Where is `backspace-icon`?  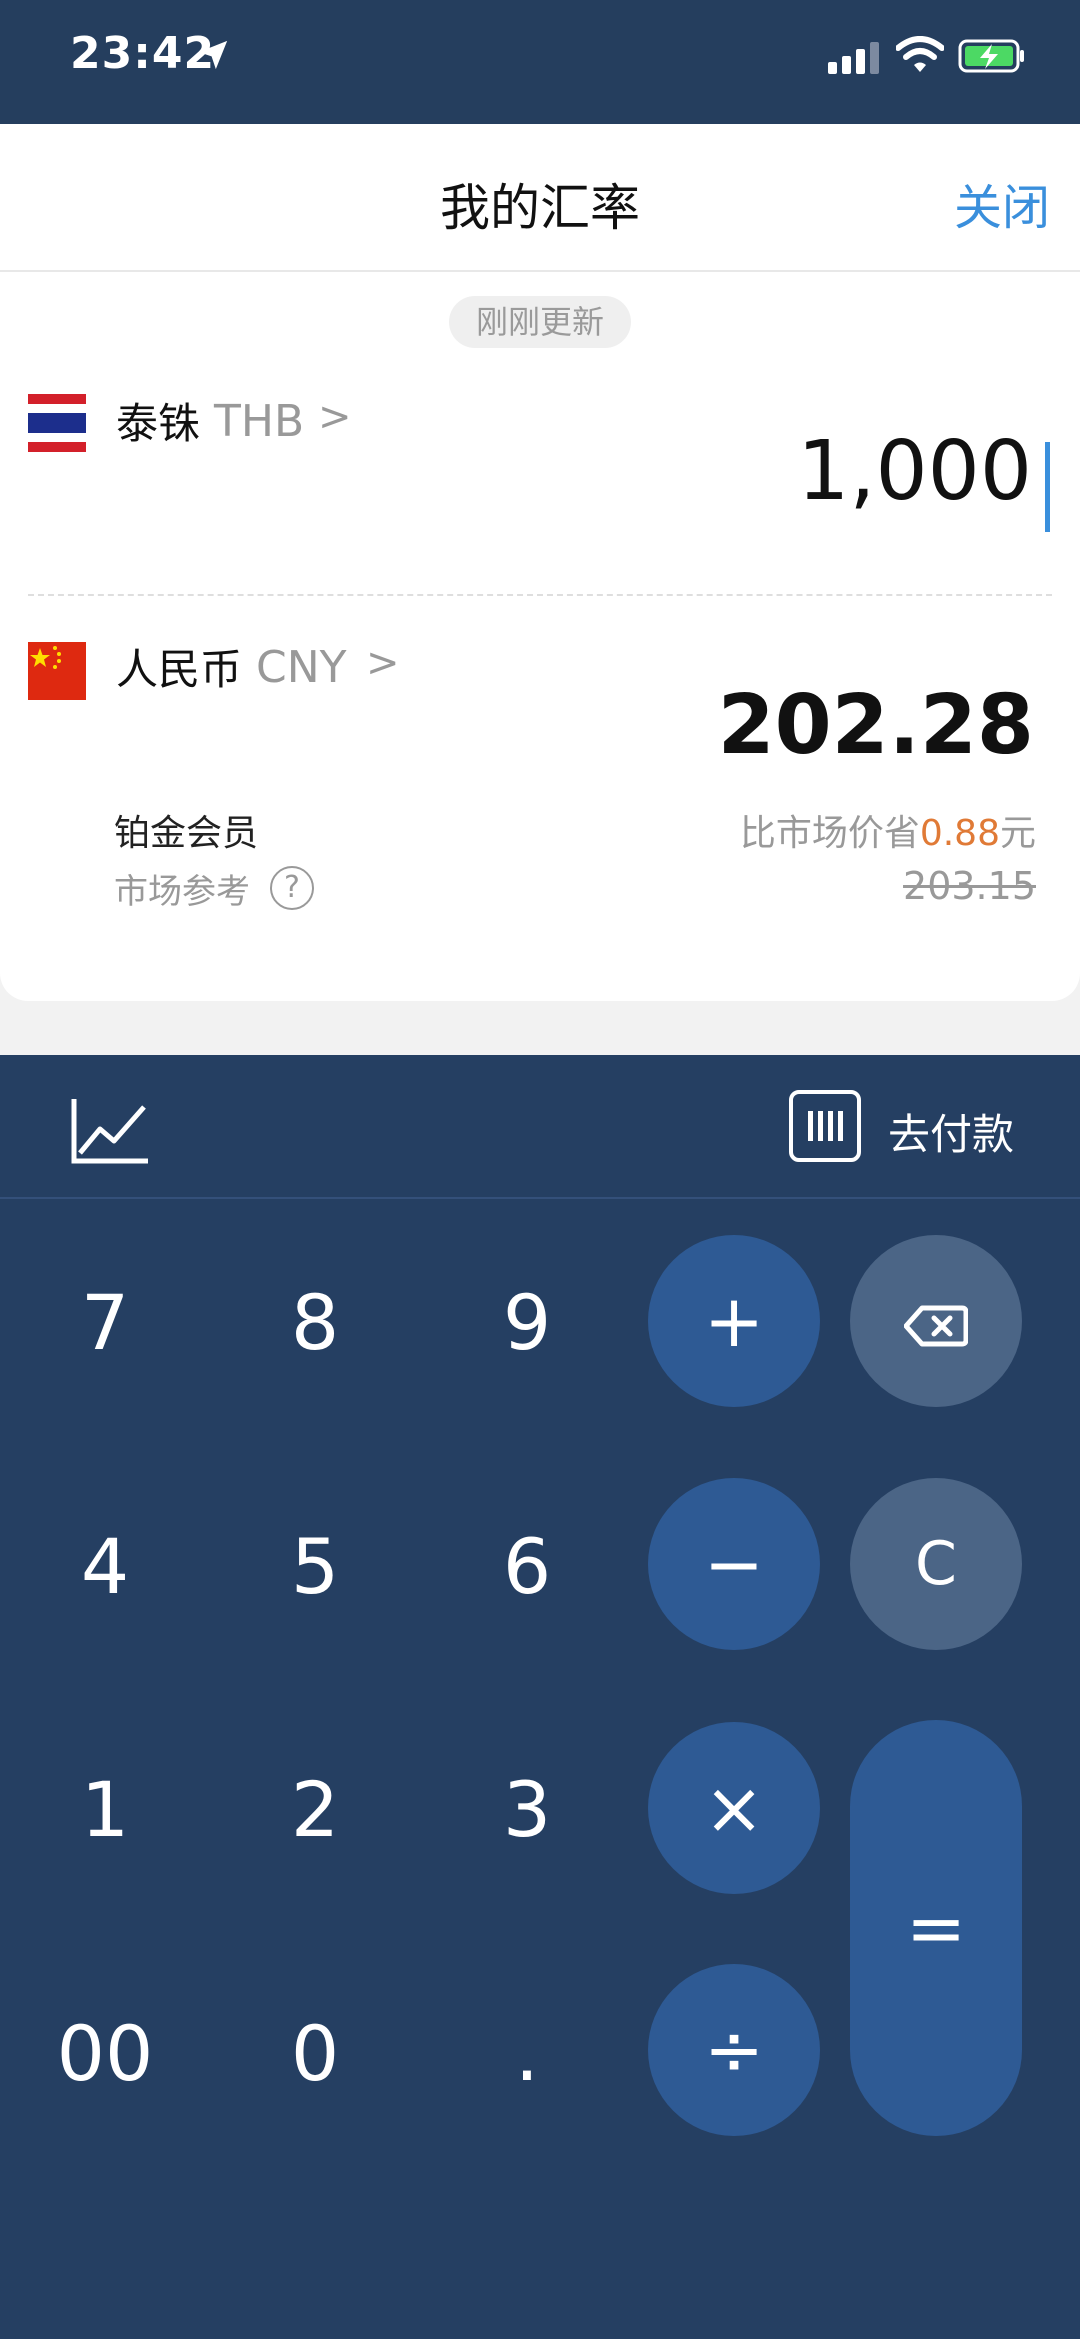 backspace-icon is located at coordinates (936, 1326).